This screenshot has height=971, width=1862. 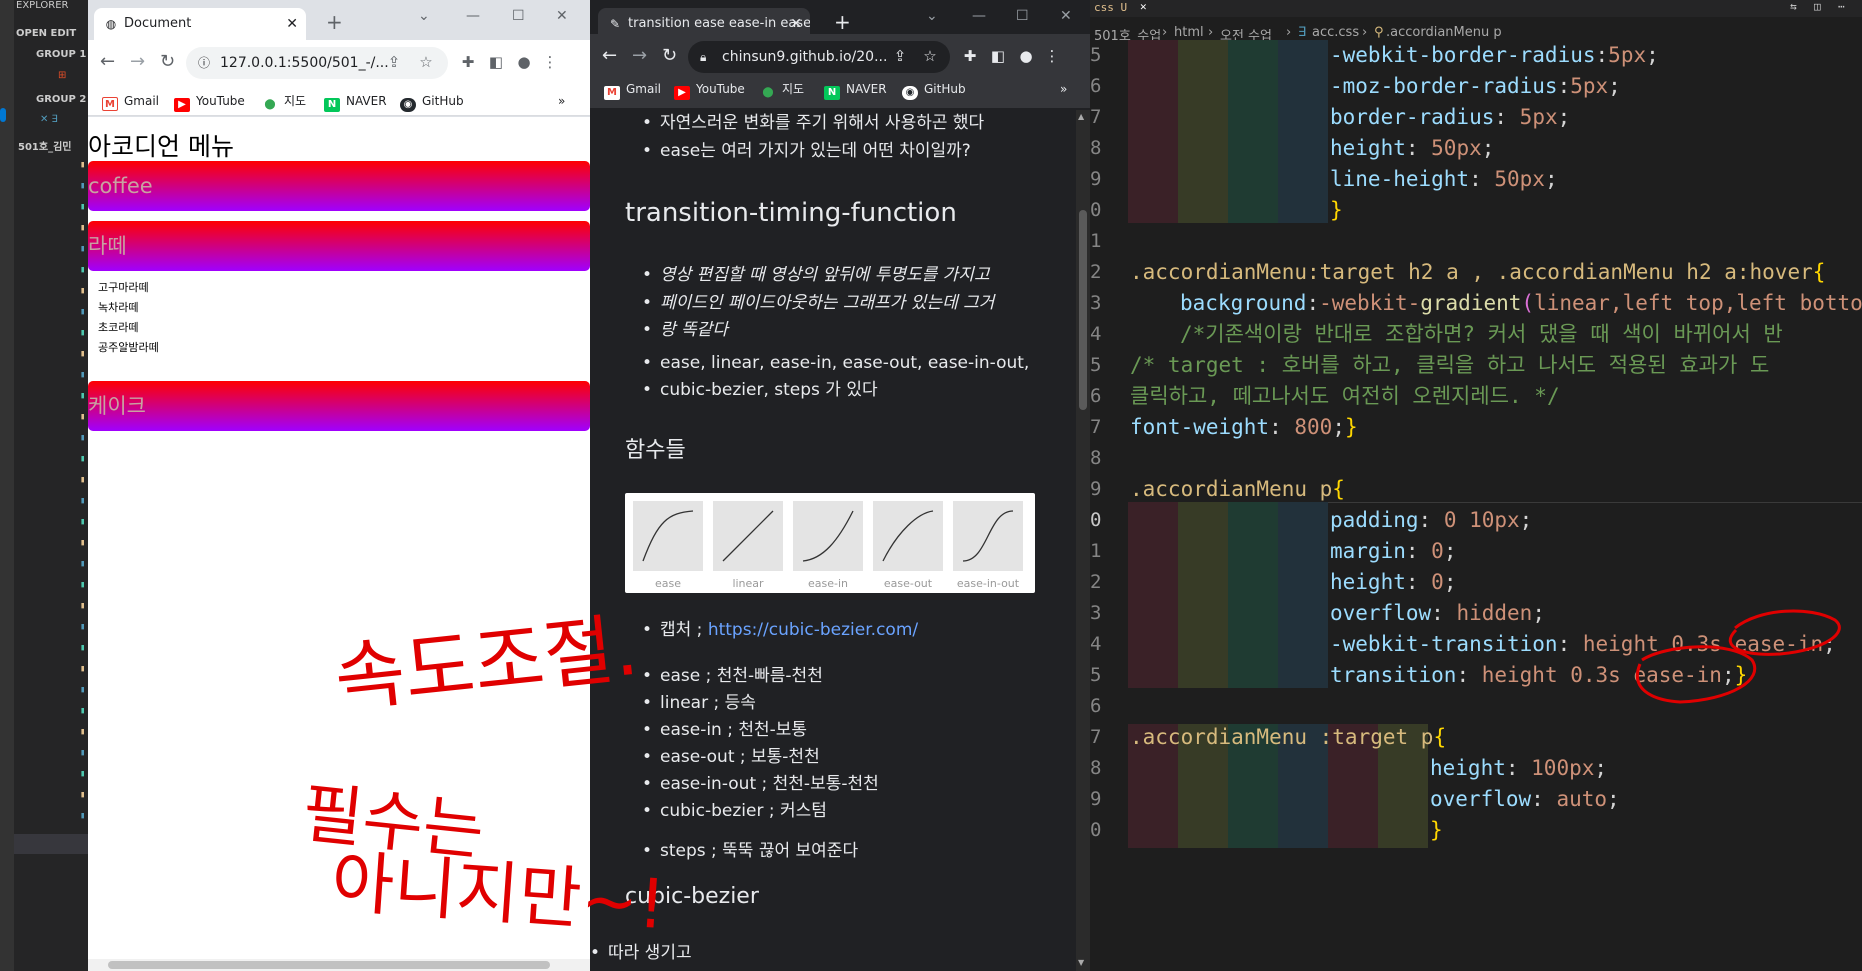 What do you see at coordinates (128, 288) in the screenshot?
I see `submenu-item: 고구마라떼` at bounding box center [128, 288].